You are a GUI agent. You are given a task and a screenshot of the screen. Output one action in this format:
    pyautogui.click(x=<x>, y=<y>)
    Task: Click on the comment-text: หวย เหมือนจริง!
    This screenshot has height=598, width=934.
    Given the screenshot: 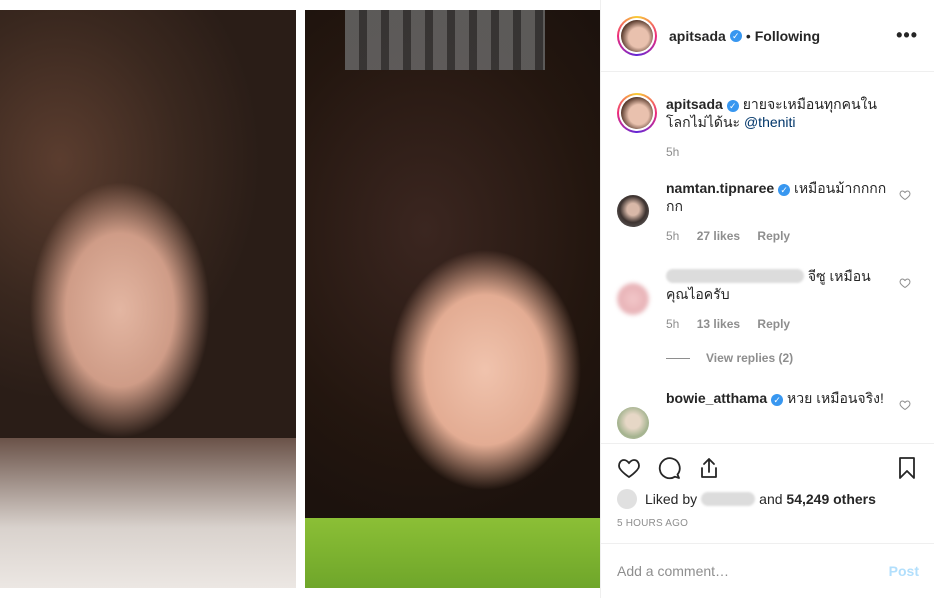 What is the action you would take?
    pyautogui.click(x=835, y=398)
    